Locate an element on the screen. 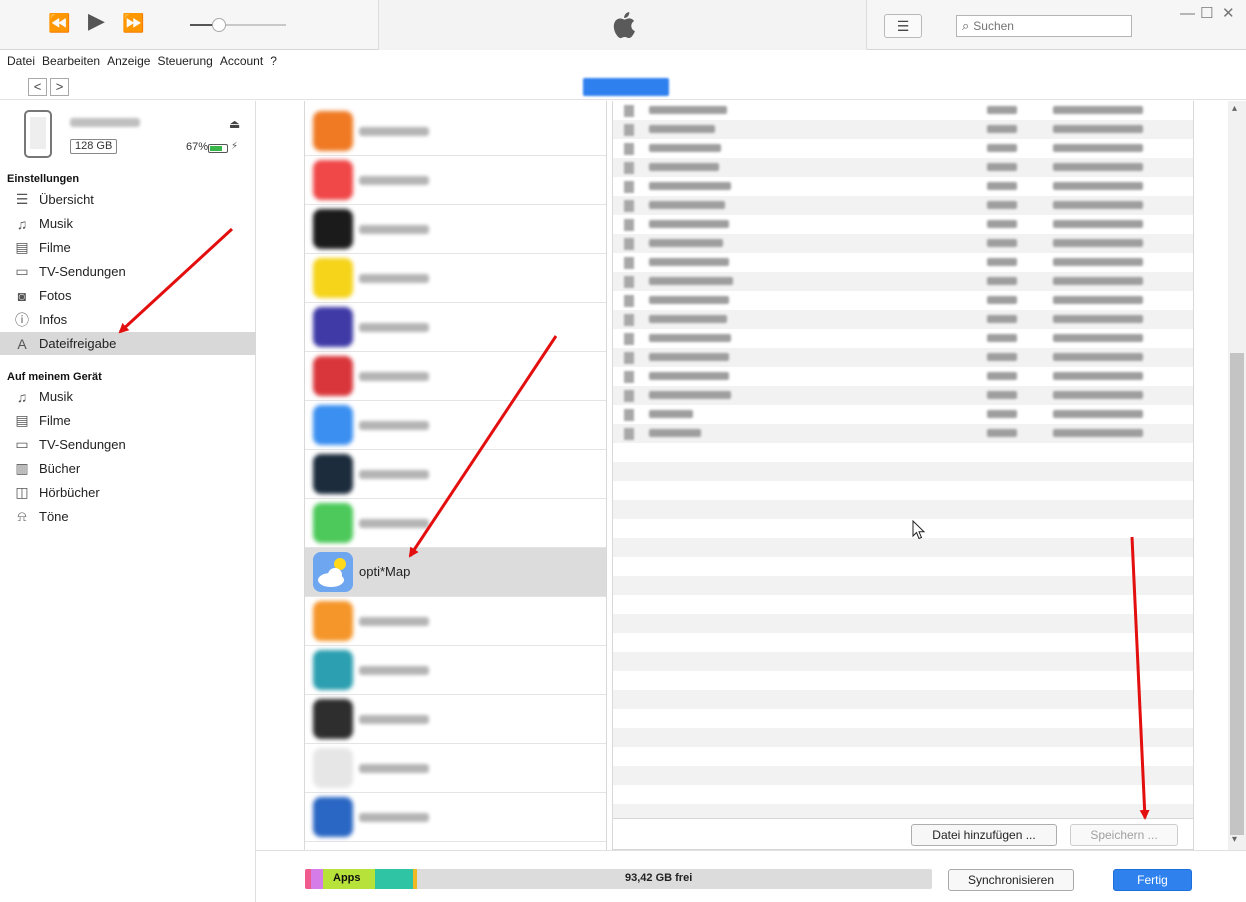 This screenshot has height=902, width=1246. menu-help: ? is located at coordinates (273, 61).